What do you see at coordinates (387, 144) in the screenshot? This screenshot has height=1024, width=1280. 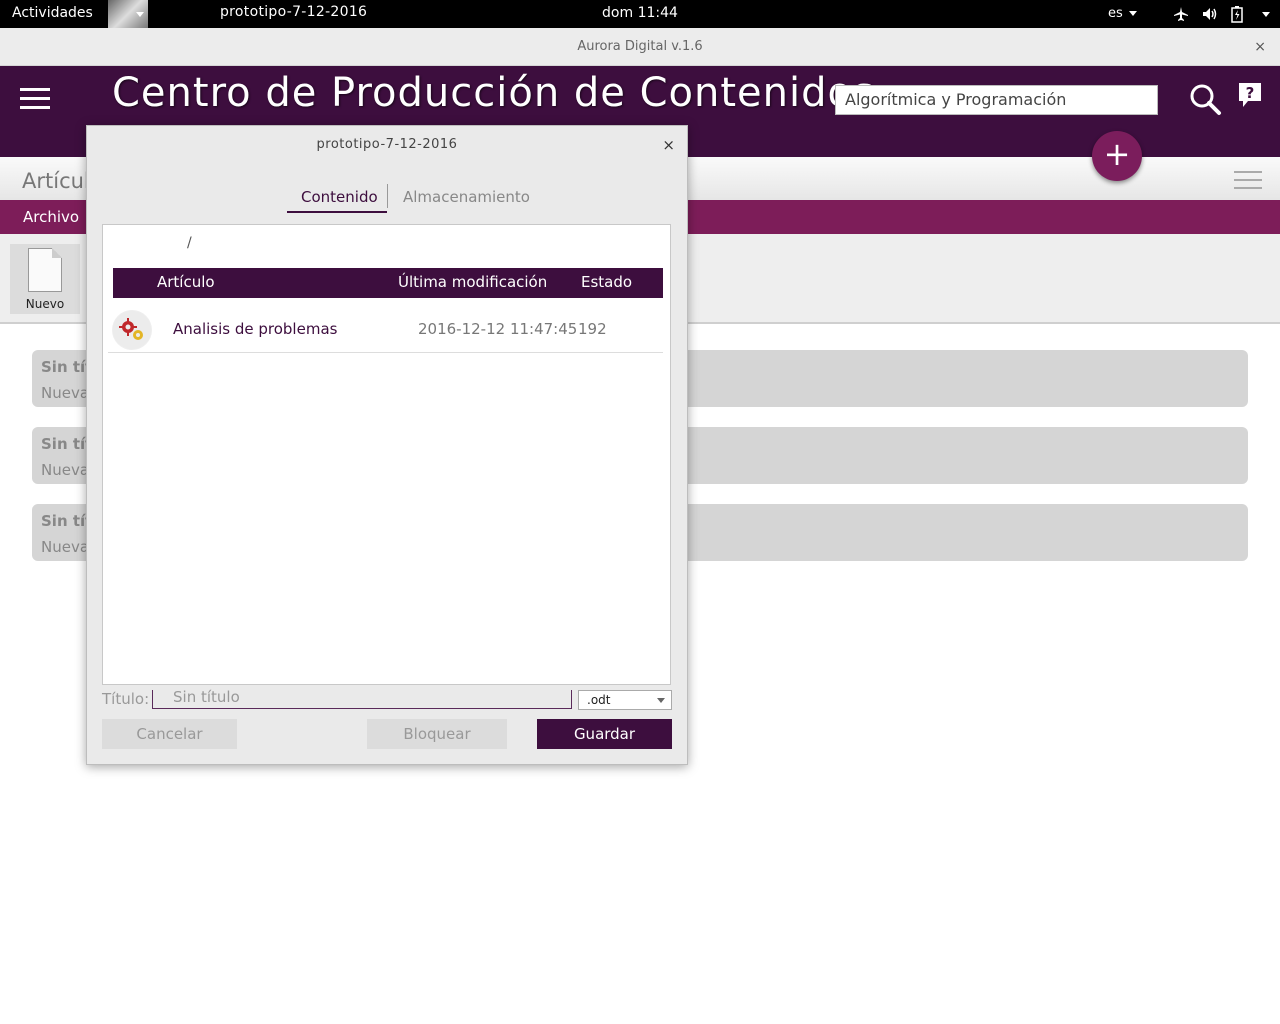 I see `dialog-title: prototipo-7-12-2016` at bounding box center [387, 144].